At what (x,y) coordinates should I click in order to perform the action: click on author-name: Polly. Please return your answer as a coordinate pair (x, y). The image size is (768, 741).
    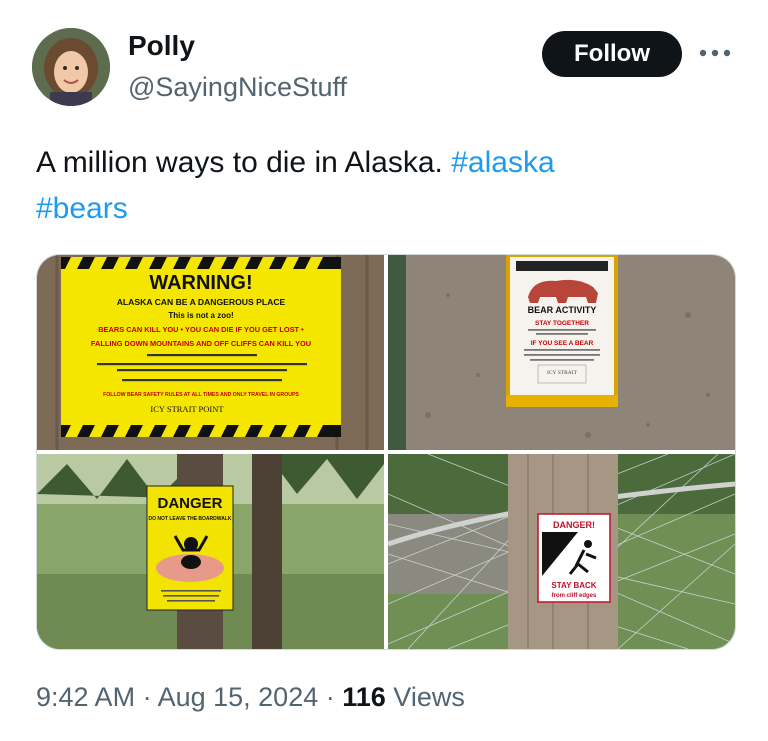
    Looking at the image, I should click on (161, 46).